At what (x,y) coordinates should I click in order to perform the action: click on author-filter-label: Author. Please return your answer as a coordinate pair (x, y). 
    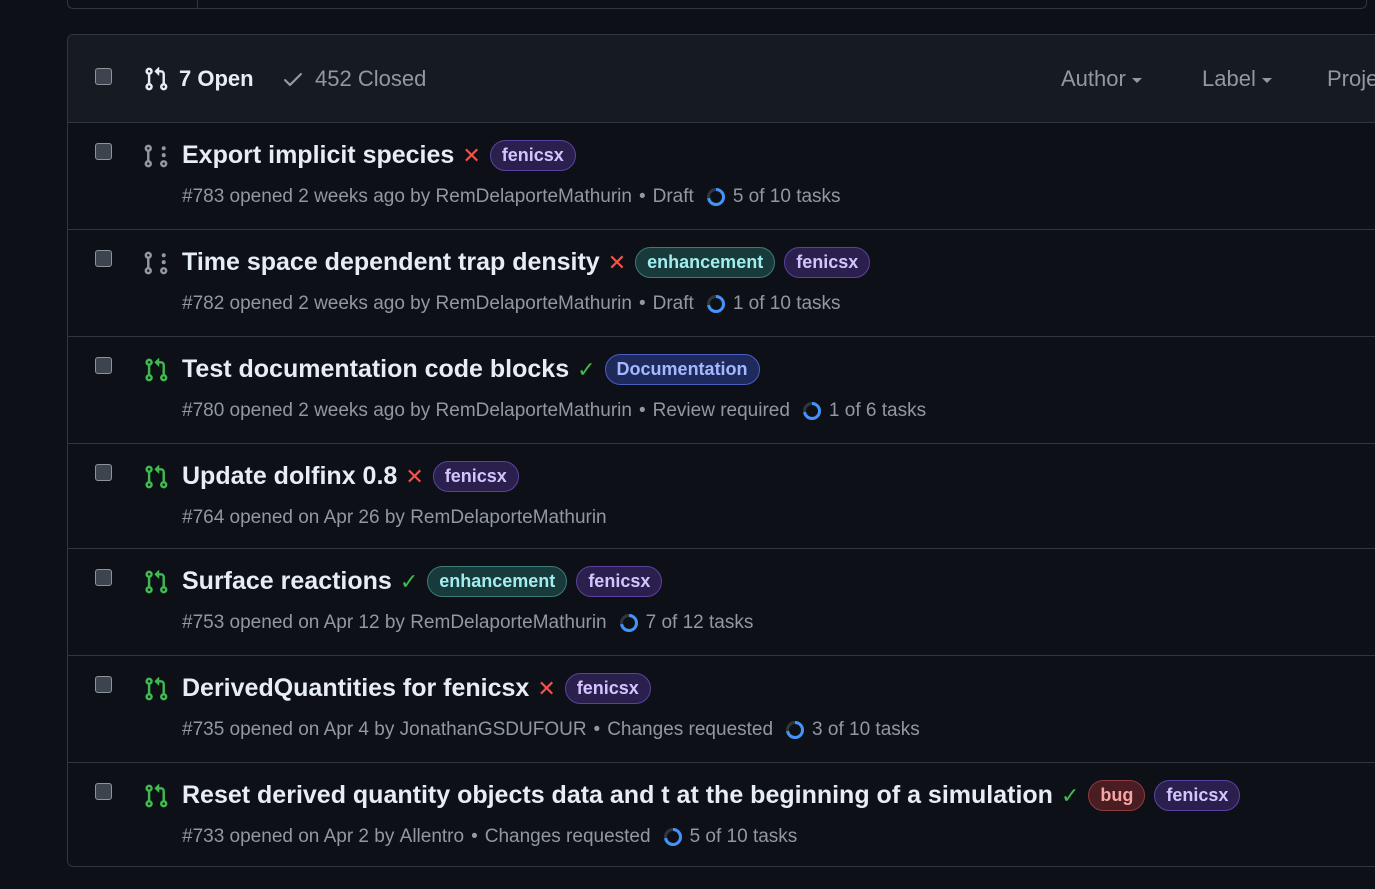
    Looking at the image, I should click on (1093, 78).